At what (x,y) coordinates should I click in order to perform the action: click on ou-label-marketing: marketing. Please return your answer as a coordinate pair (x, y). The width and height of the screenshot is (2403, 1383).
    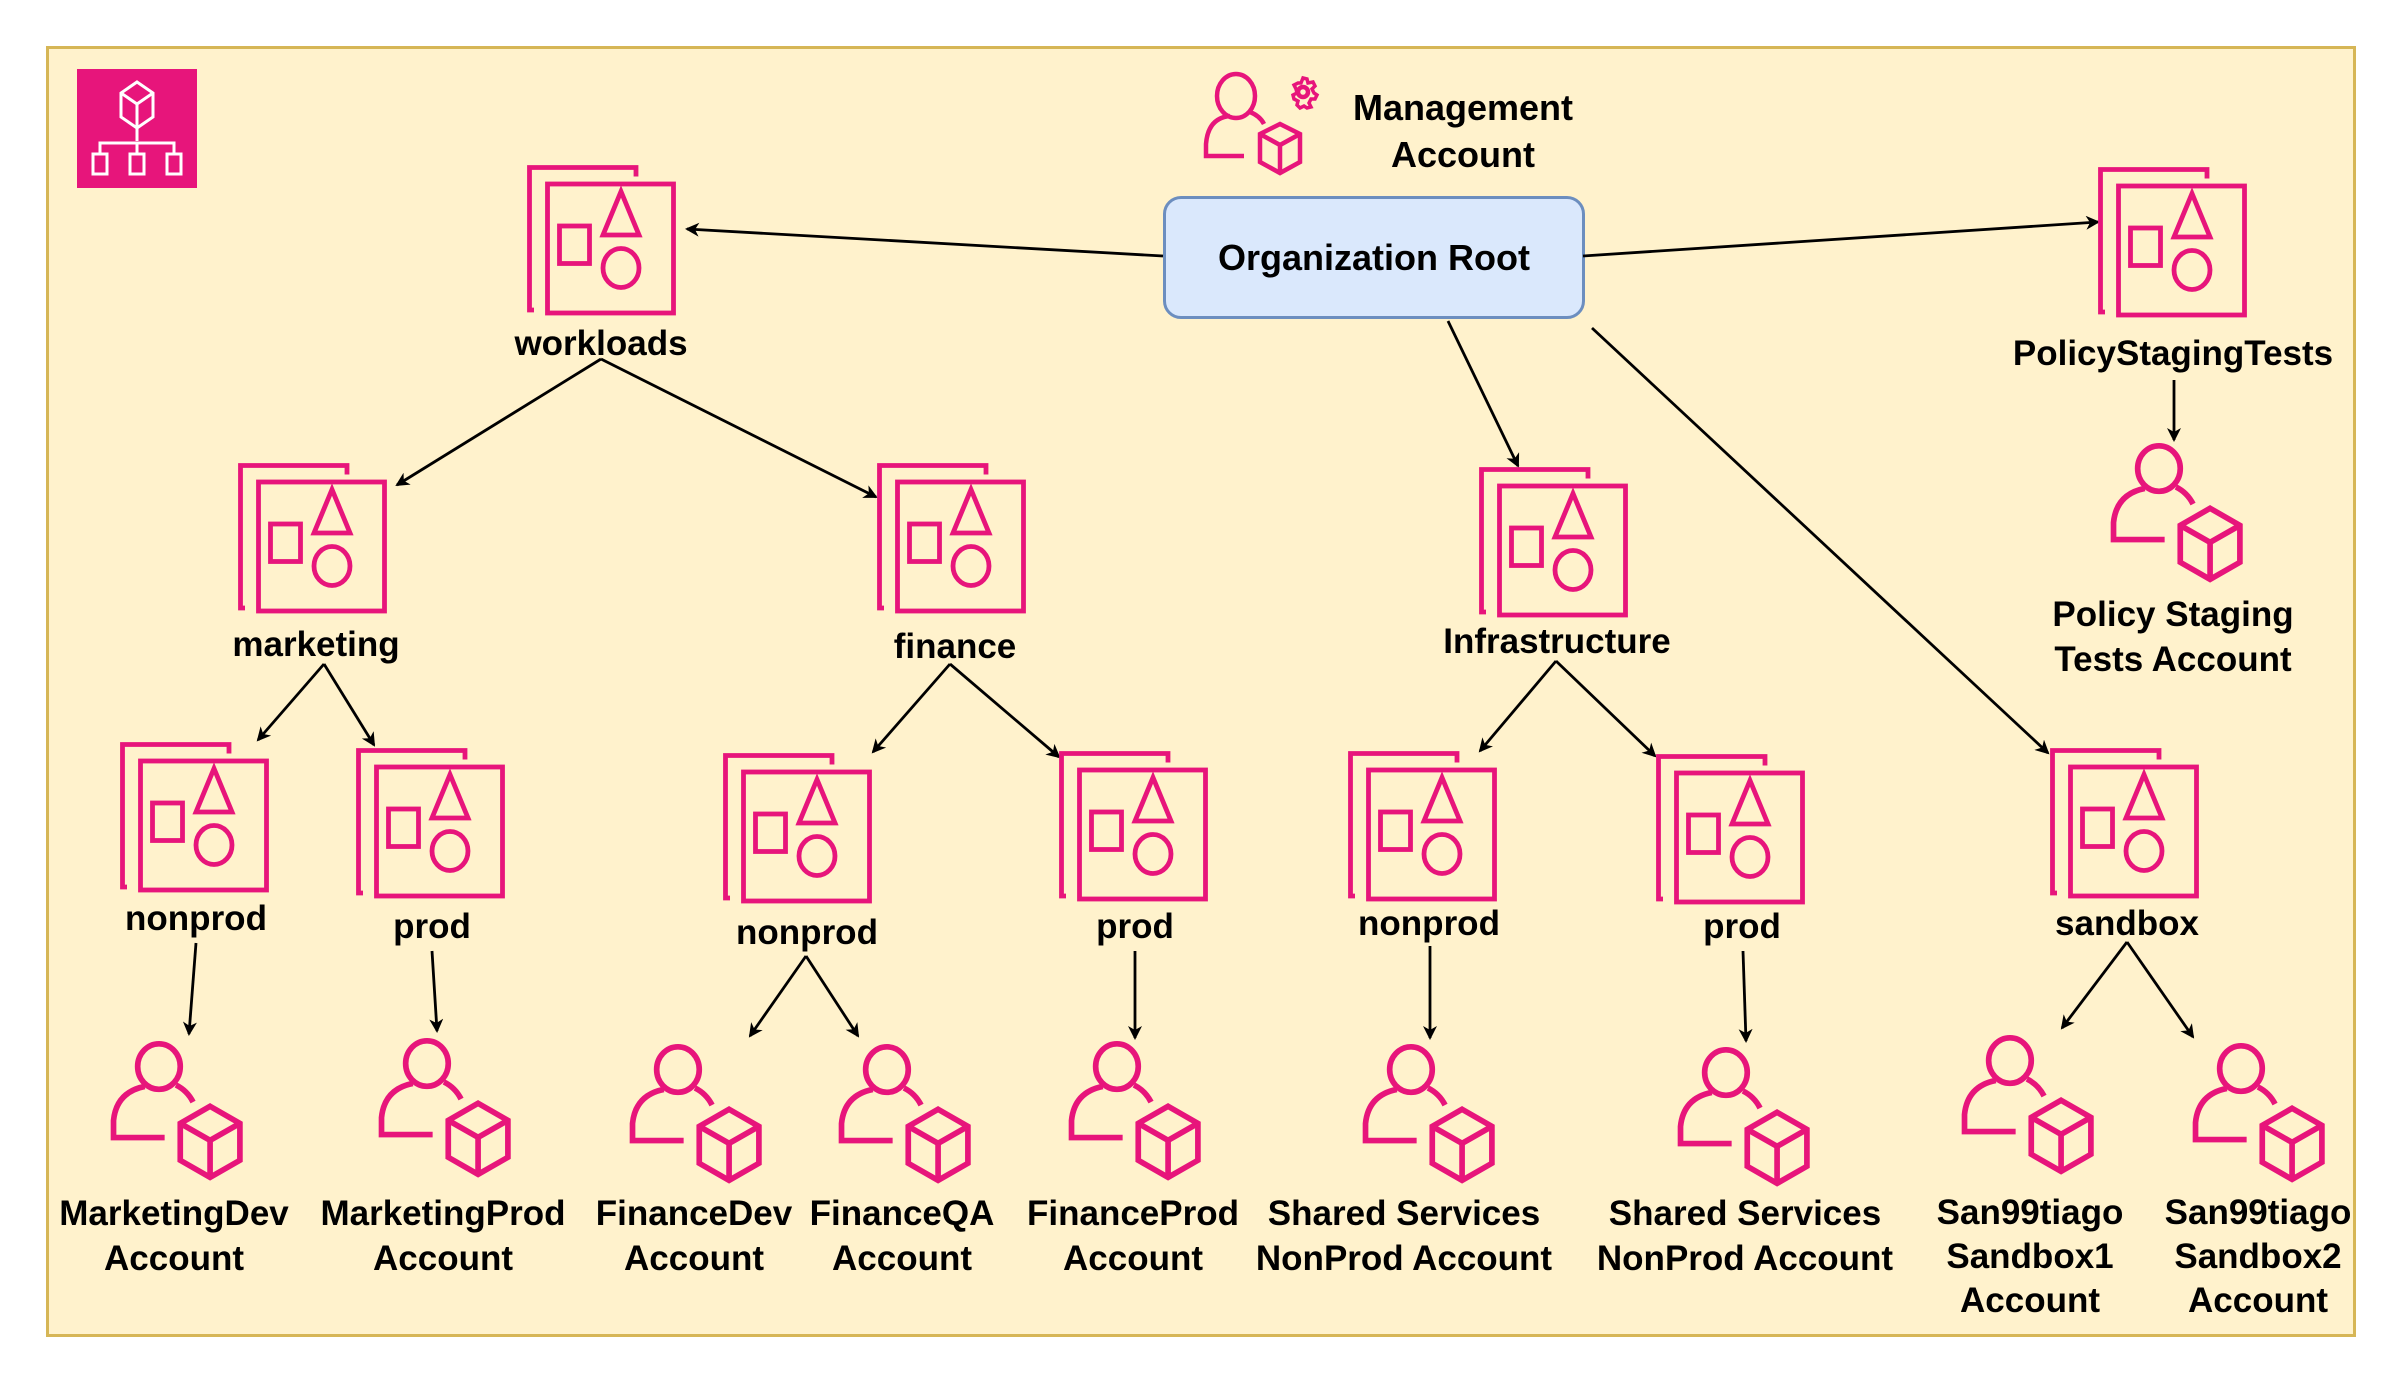
    Looking at the image, I should click on (316, 644).